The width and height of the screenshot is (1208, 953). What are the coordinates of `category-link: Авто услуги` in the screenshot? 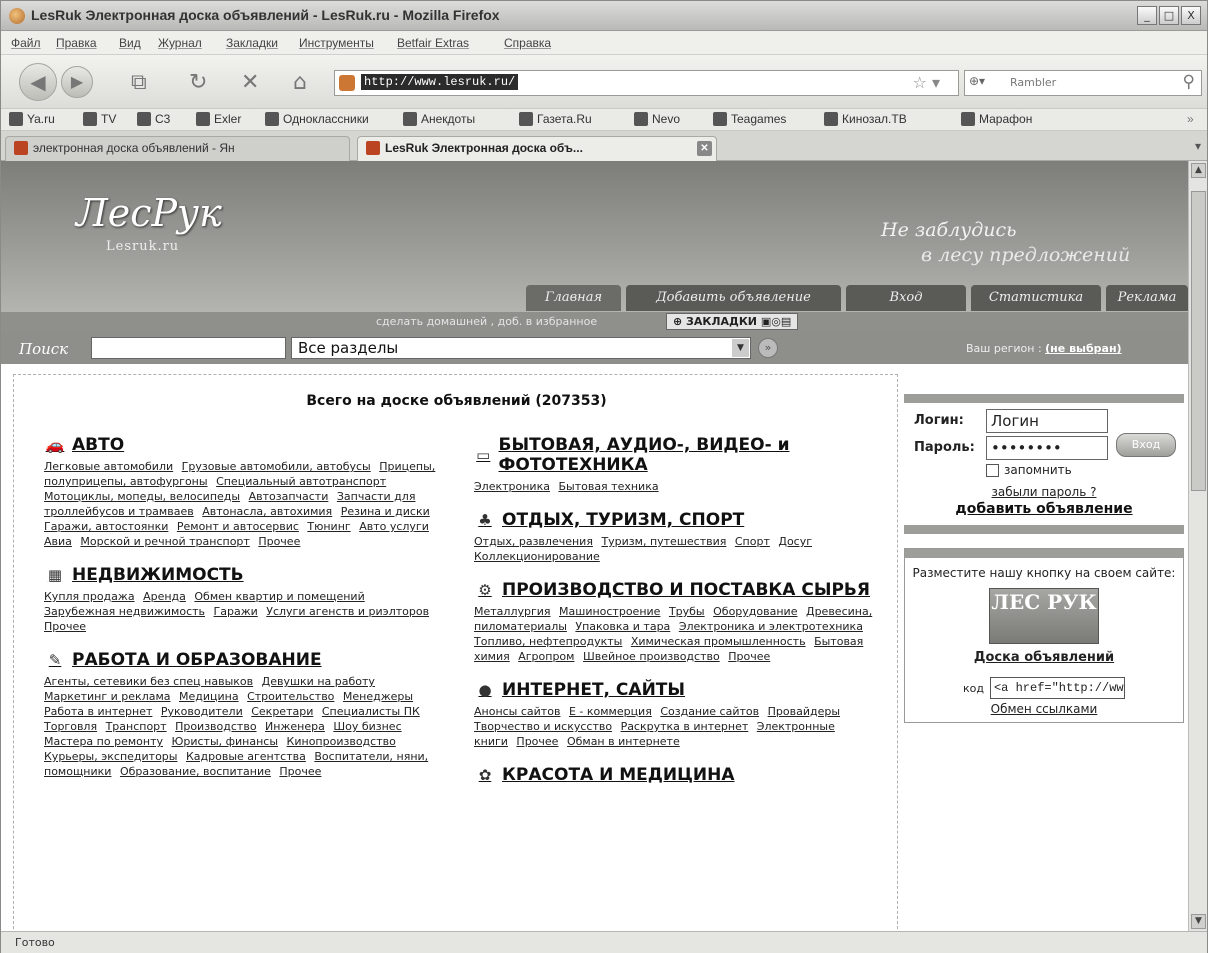 It's located at (394, 526).